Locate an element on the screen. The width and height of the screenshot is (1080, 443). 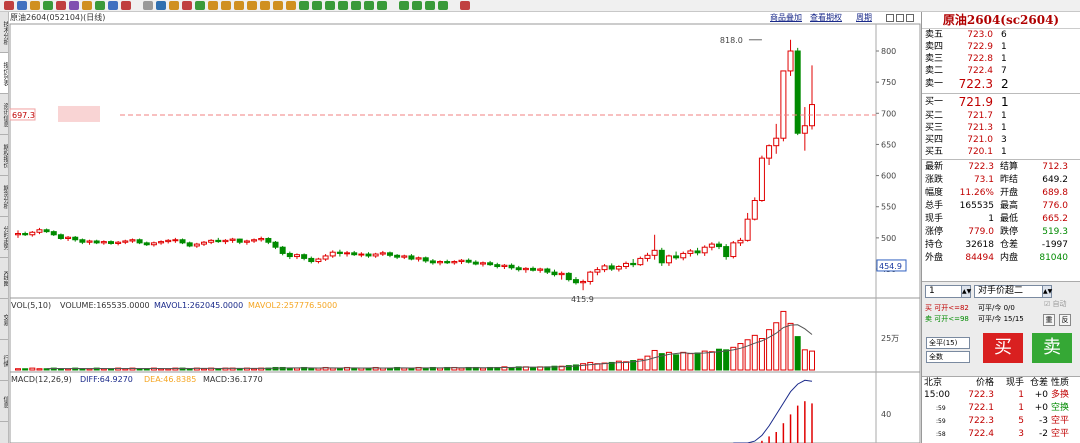
level-quantity: 6 is located at coordinates (1004, 35).